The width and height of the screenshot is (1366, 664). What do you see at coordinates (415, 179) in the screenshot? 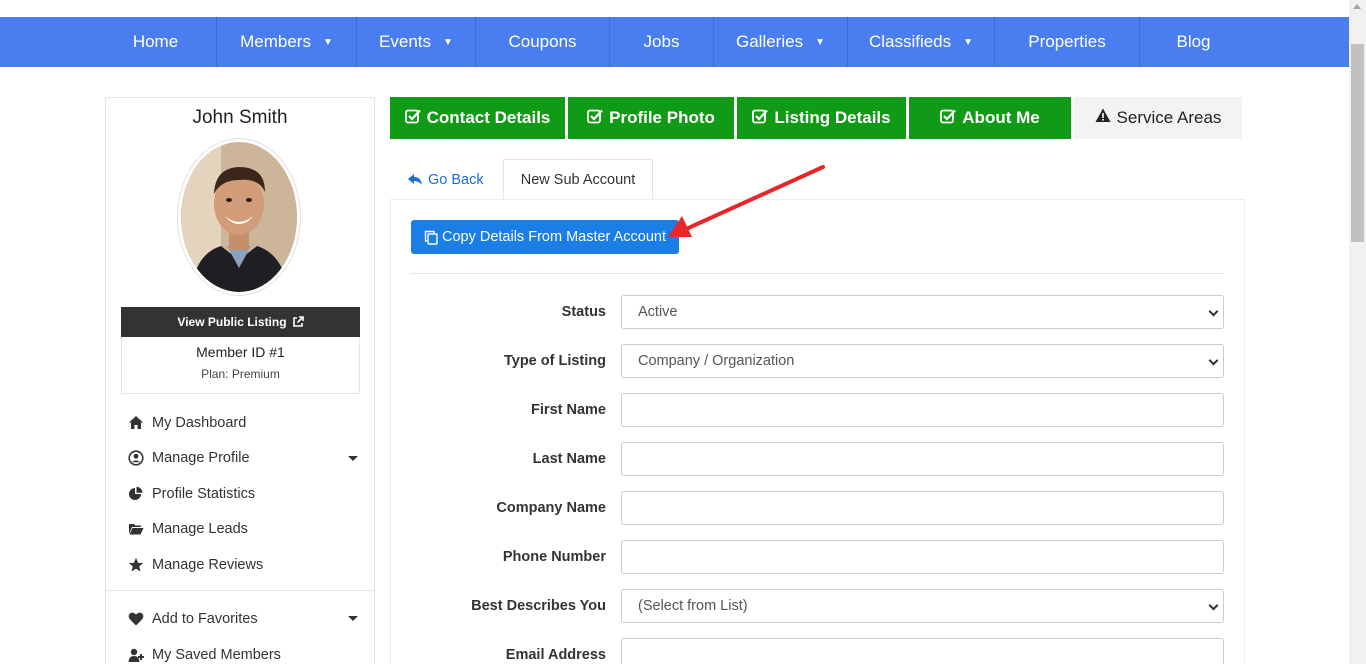
I see `reply-arrow-icon` at bounding box center [415, 179].